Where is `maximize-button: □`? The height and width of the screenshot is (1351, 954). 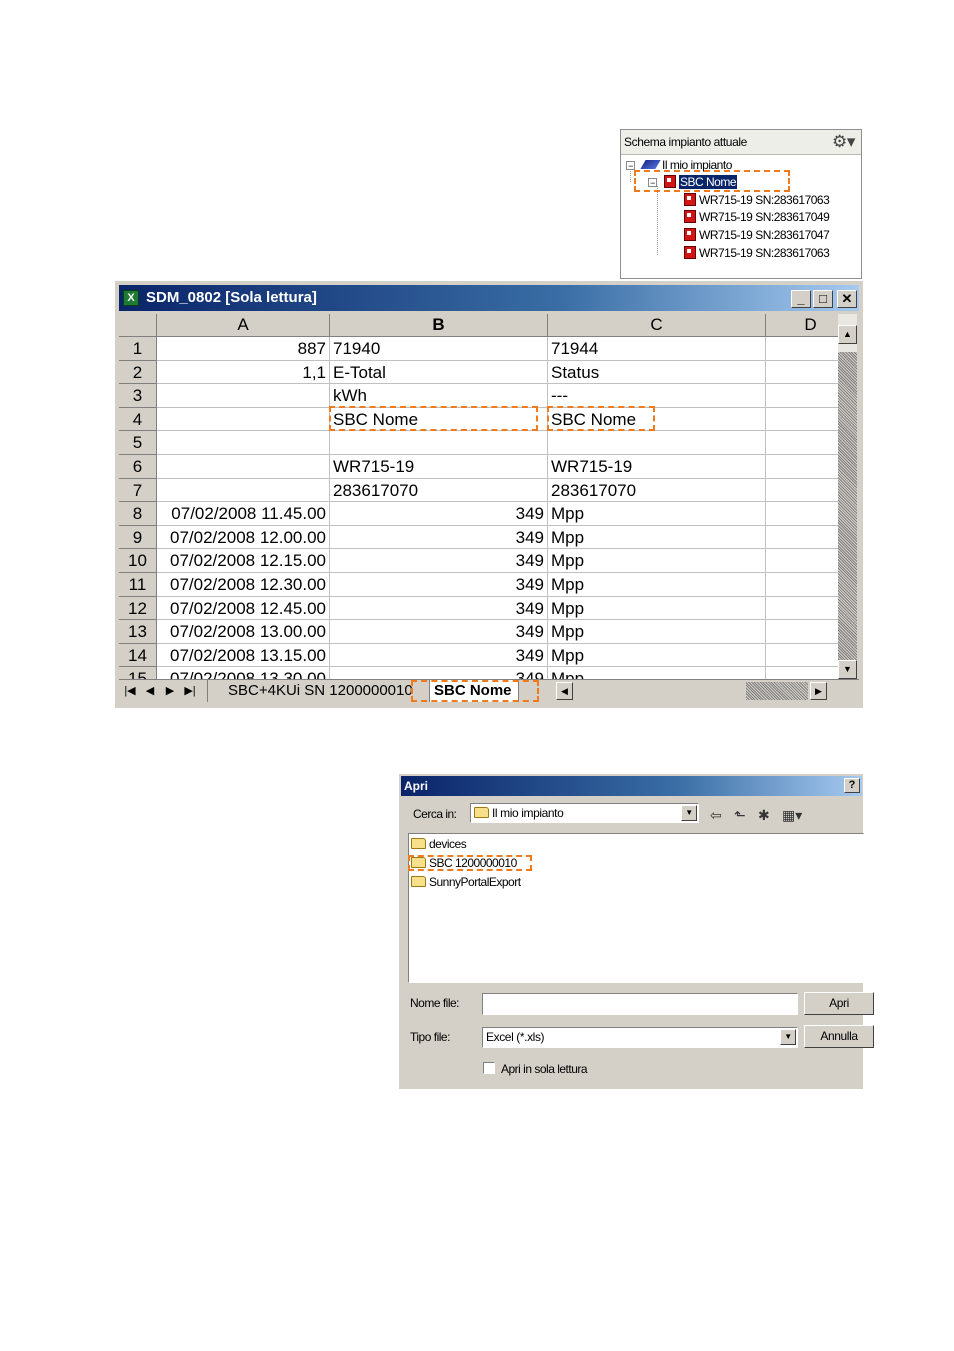 maximize-button: □ is located at coordinates (823, 299).